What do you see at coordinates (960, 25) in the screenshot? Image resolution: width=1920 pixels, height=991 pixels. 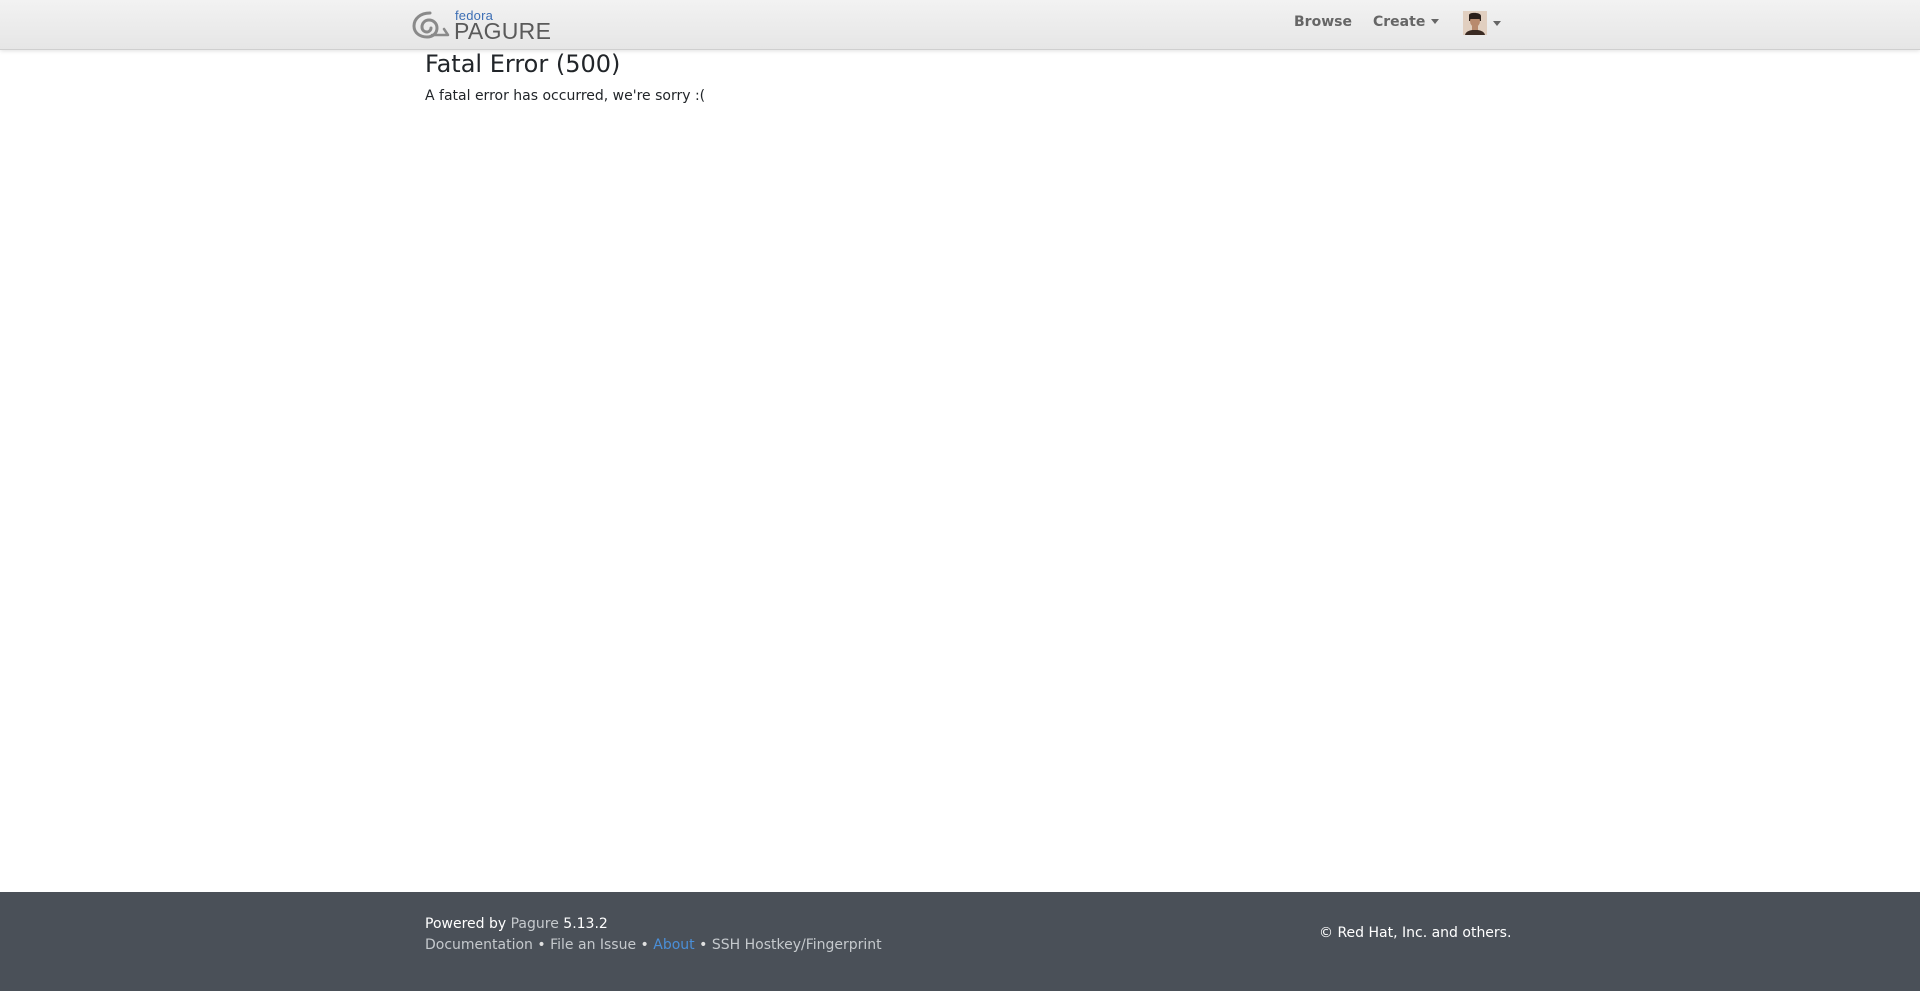 I see `top-navbar: fedora PAGURE Browse Create` at bounding box center [960, 25].